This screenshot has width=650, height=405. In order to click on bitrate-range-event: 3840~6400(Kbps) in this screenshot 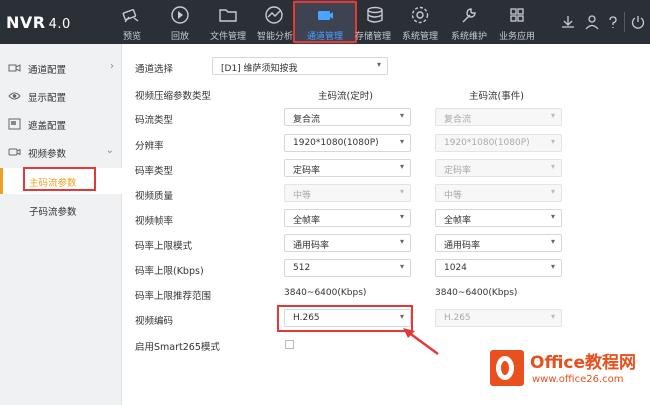, I will do `click(476, 293)`.